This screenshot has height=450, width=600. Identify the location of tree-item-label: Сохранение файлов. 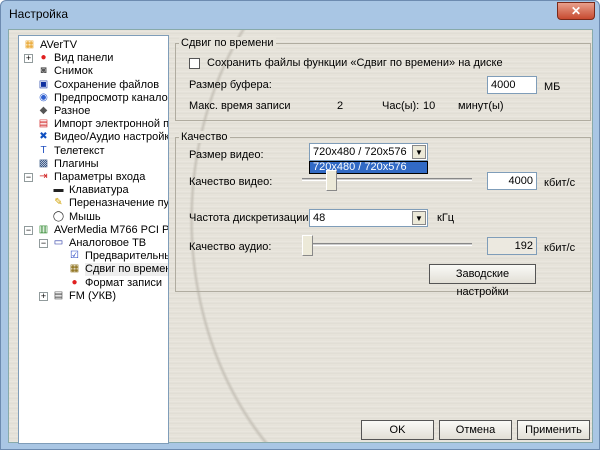
(107, 84).